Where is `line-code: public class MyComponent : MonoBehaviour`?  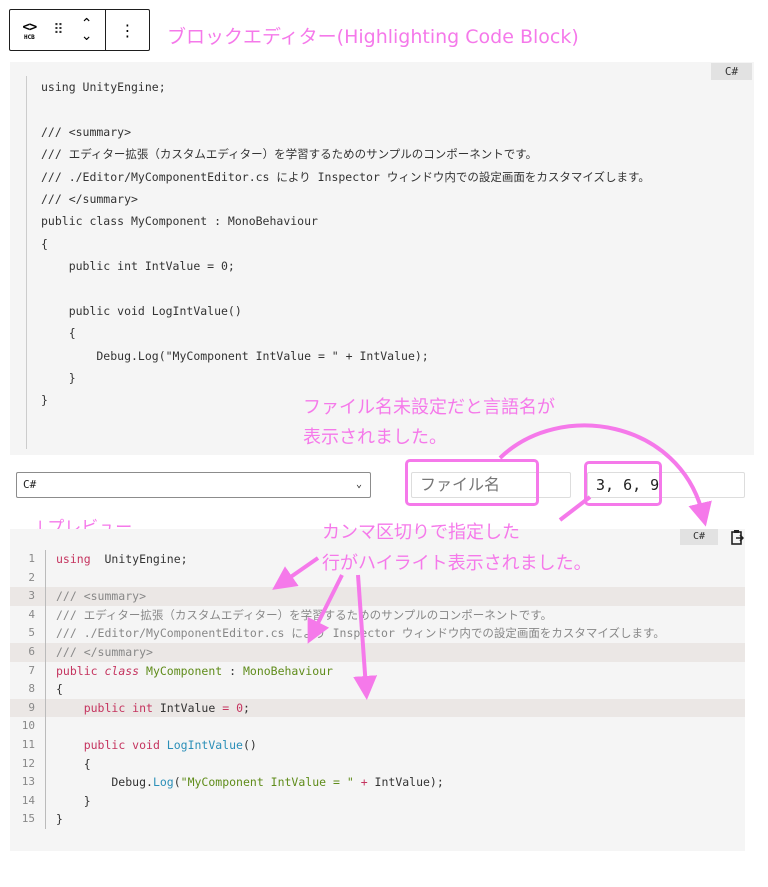 line-code: public class MyComponent : MonoBehaviour is located at coordinates (189, 671).